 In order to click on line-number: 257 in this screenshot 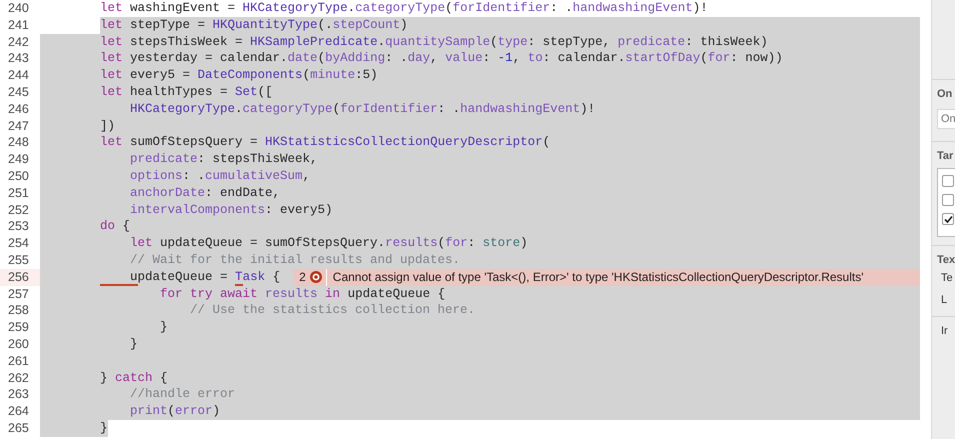, I will do `click(18, 294)`.